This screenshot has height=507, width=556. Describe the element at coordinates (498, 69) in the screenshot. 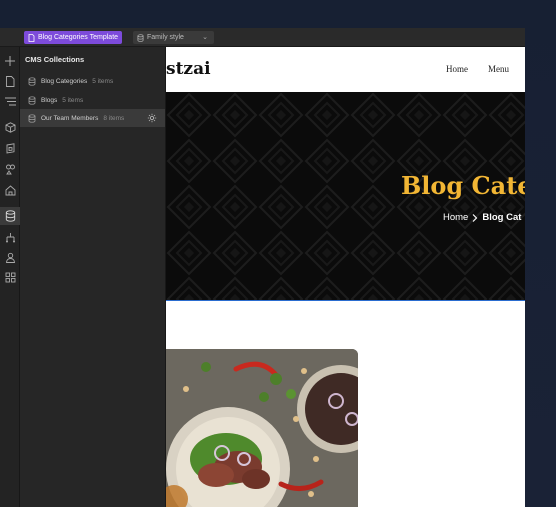

I see `nav-link-menu: Menu` at that location.